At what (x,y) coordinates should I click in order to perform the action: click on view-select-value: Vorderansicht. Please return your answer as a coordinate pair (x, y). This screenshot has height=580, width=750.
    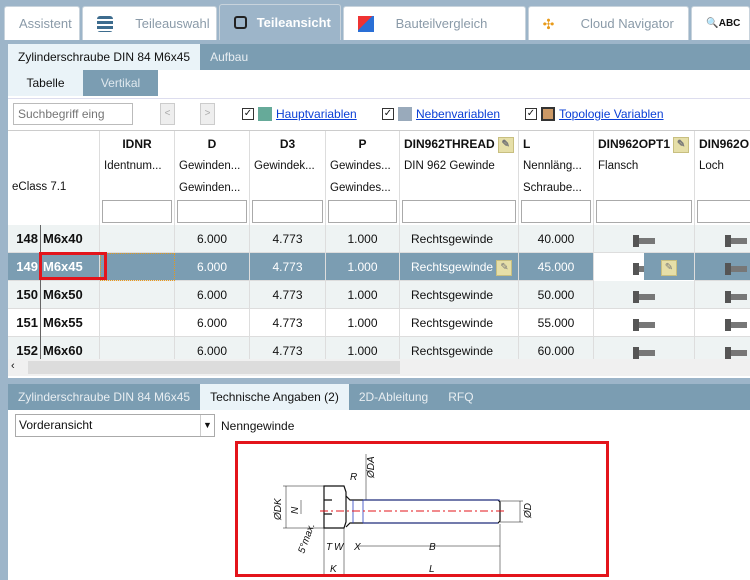
    Looking at the image, I should click on (56, 425).